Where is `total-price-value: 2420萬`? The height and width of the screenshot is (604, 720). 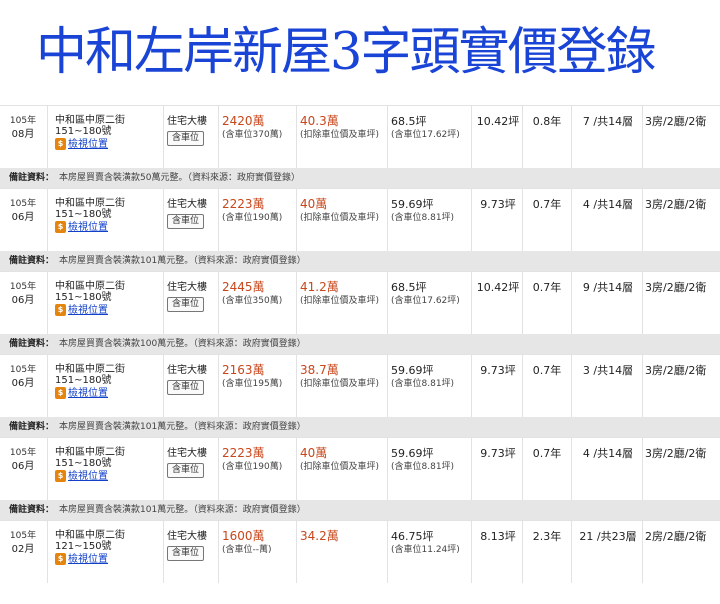
total-price-value: 2420萬 is located at coordinates (243, 121).